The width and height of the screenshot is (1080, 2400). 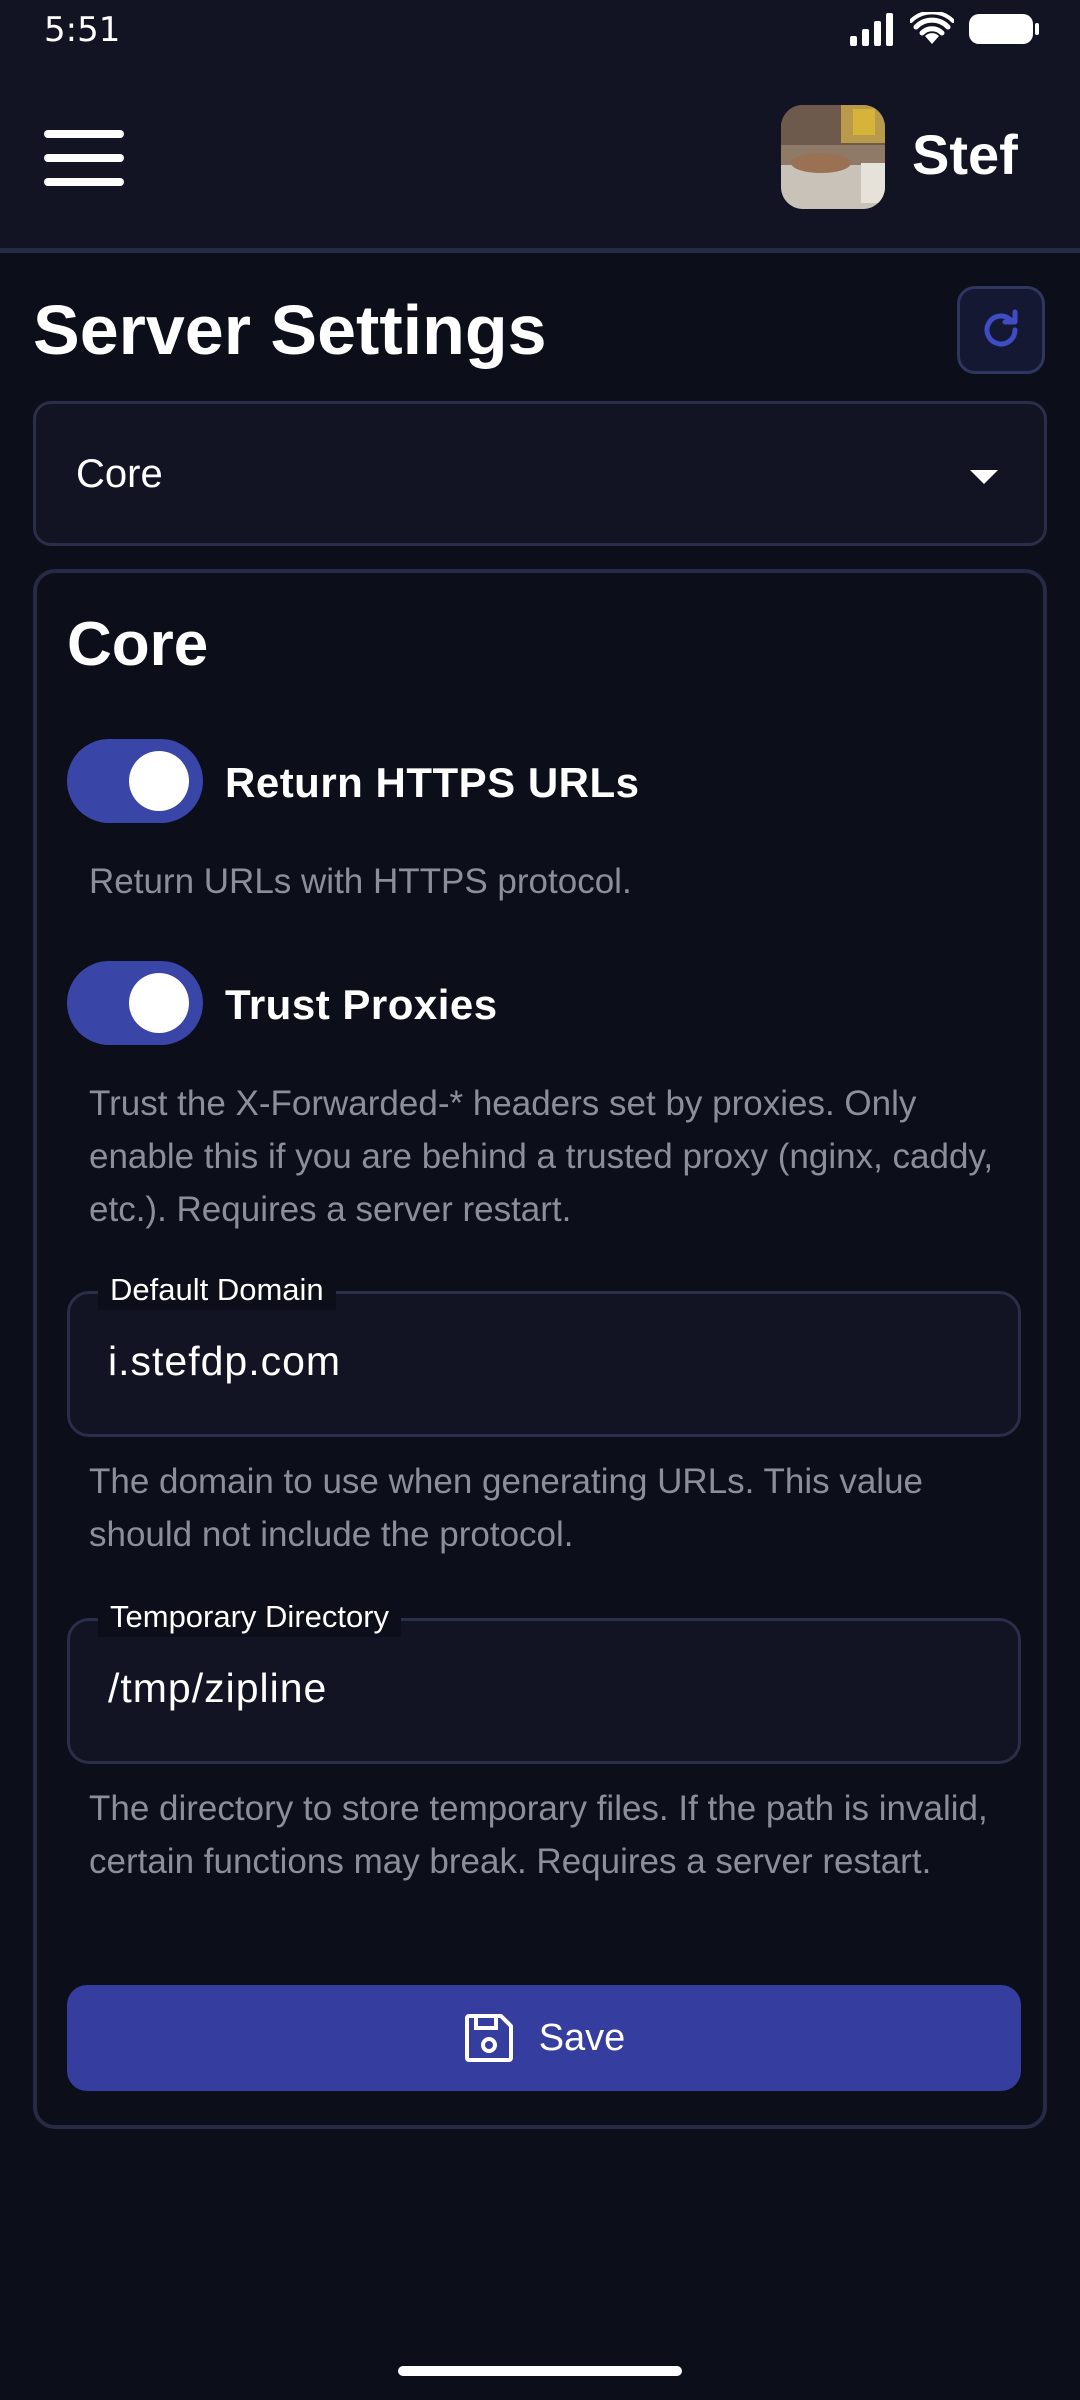 I want to click on default-domain-input: i.stefdp.com, so click(x=224, y=1361).